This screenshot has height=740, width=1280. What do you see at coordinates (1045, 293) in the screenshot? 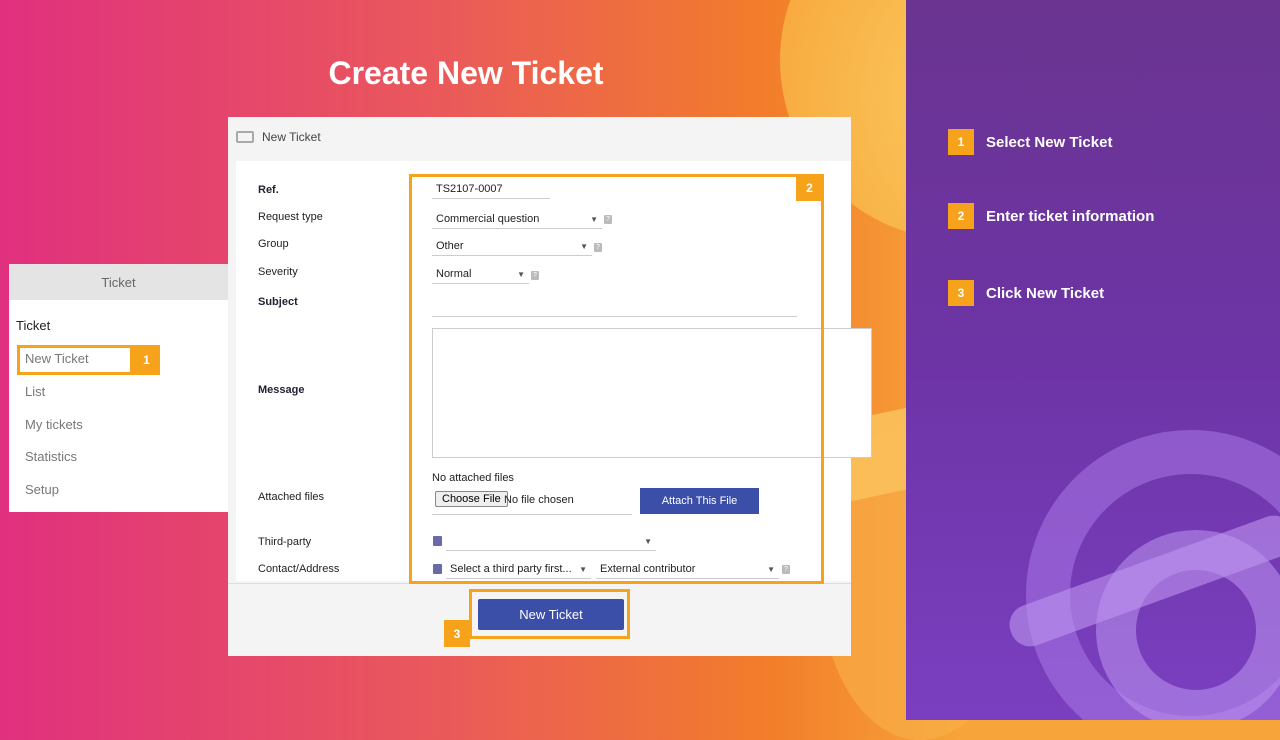
I see `step-label: Click New Ticket` at bounding box center [1045, 293].